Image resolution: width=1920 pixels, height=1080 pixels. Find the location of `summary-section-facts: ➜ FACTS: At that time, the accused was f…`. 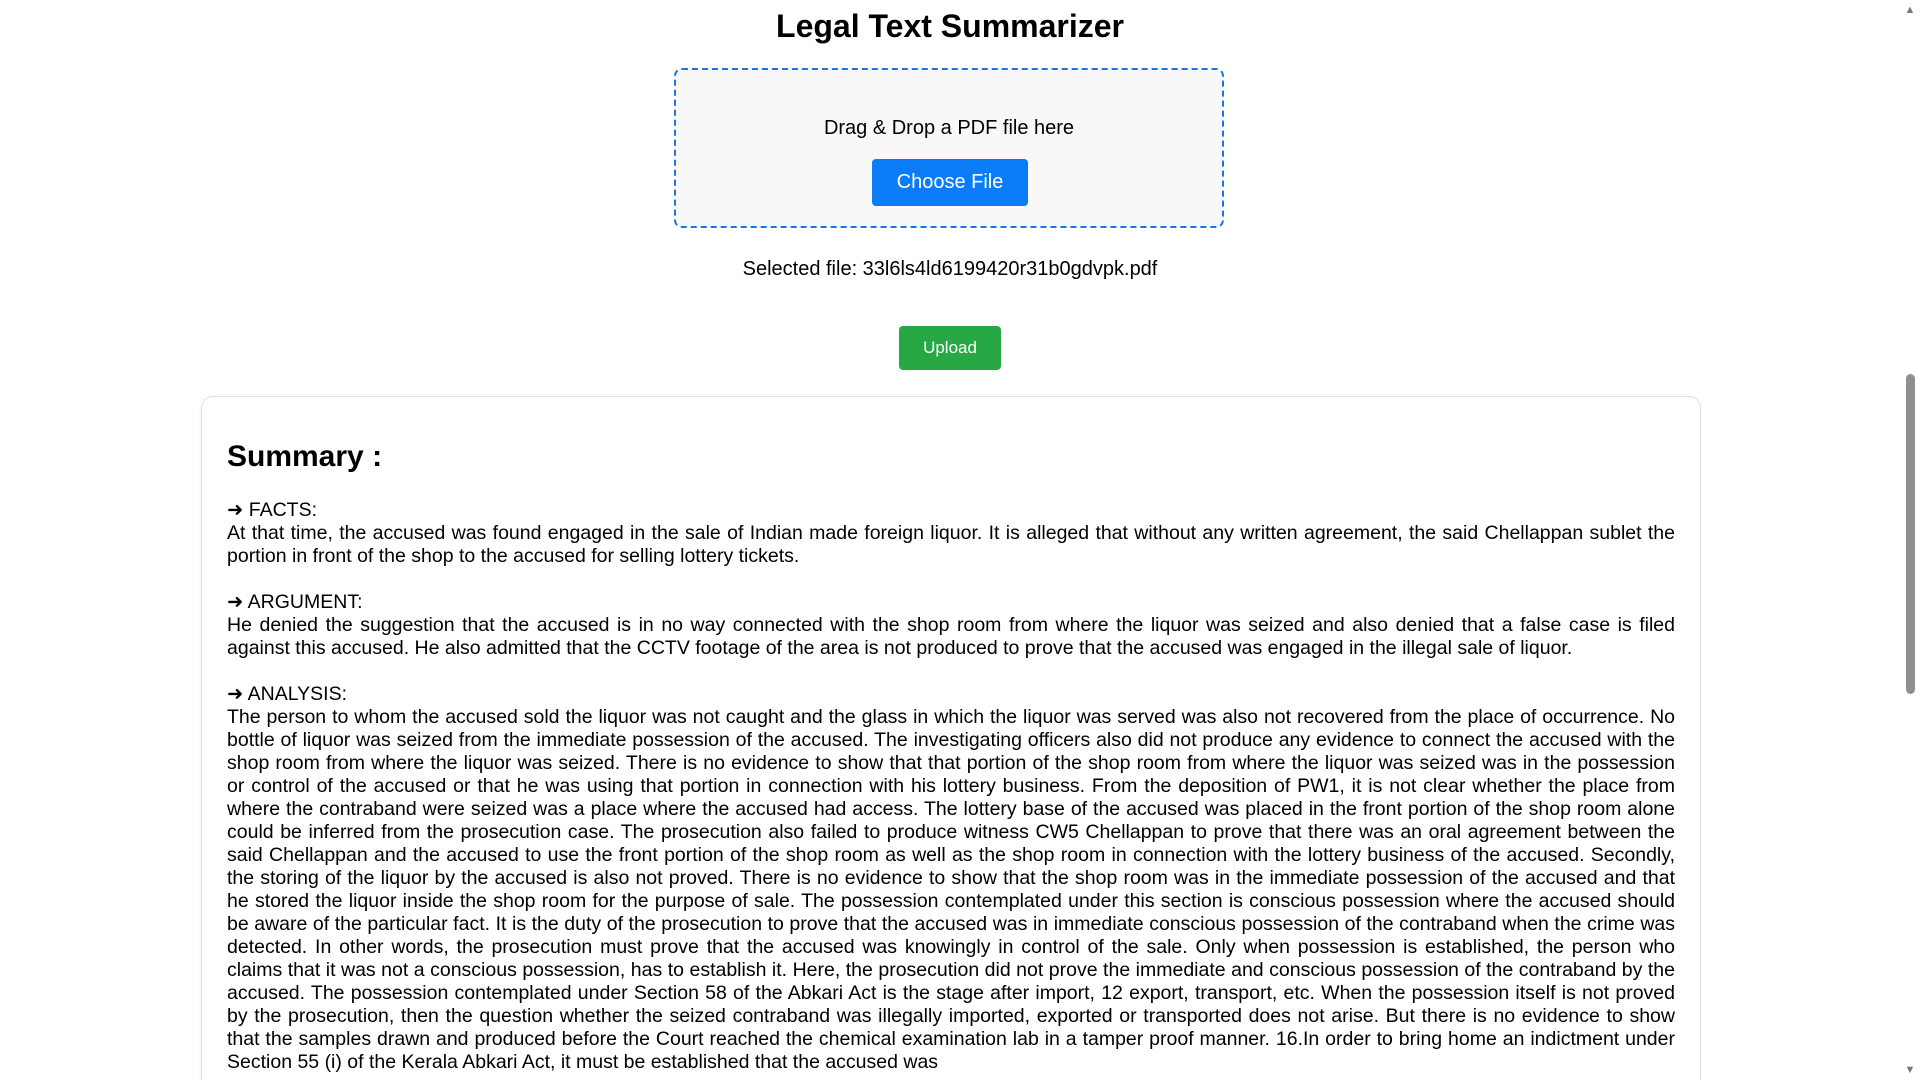

summary-section-facts: ➜ FACTS: At that time, the accused was f… is located at coordinates (951, 533).